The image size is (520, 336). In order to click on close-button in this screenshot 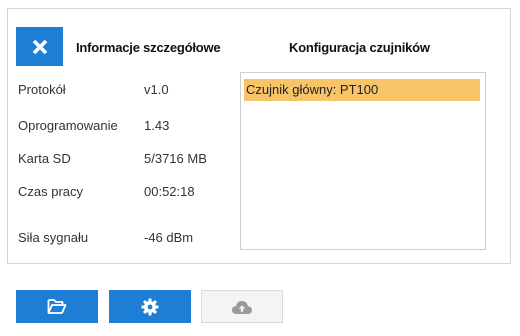, I will do `click(39, 46)`.